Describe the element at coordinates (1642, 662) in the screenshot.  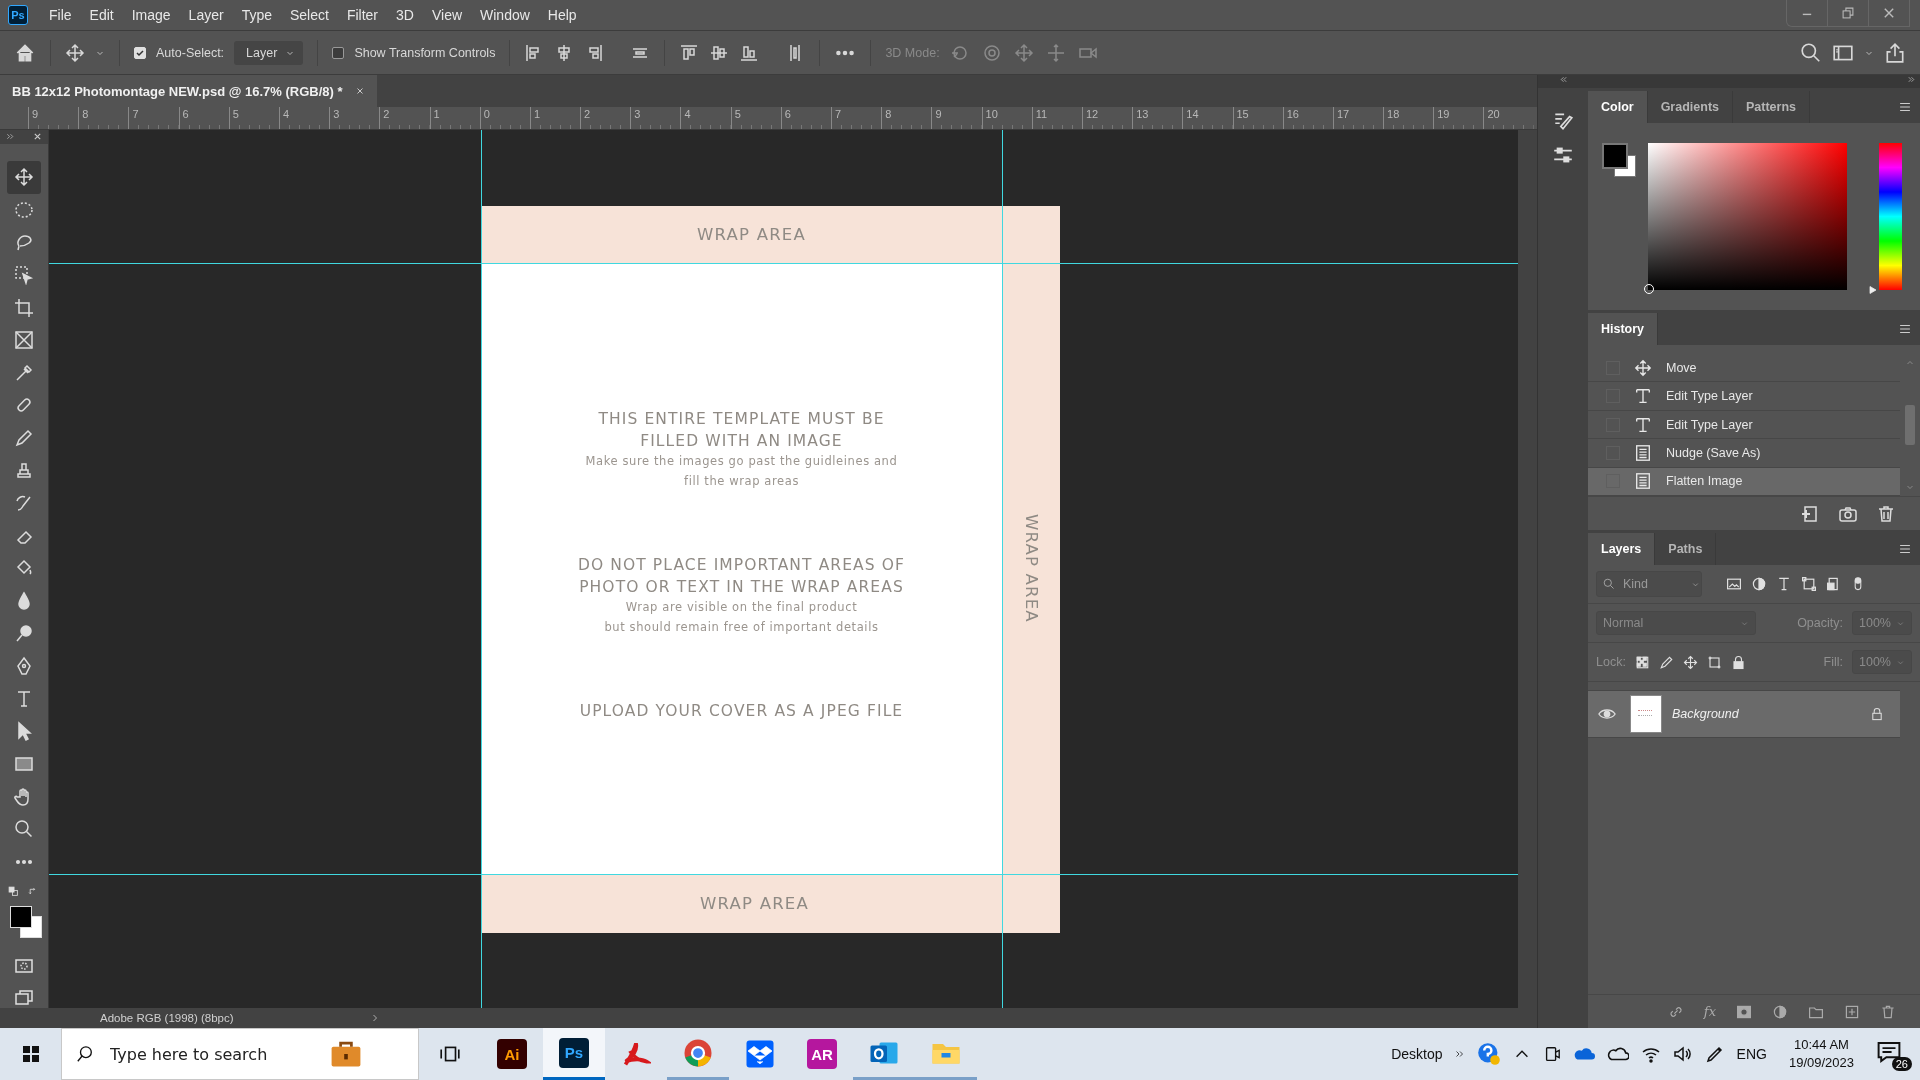
I see `checkerboard-icon` at that location.